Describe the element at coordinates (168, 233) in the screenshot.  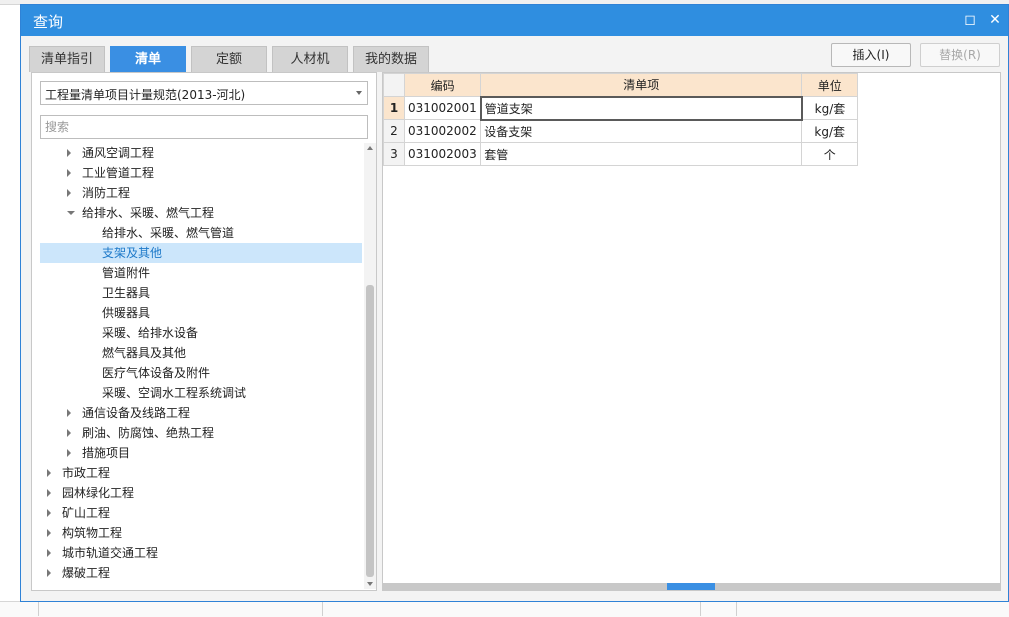
I see `tree-item-label: 给排水、采暖、燃气管道` at that location.